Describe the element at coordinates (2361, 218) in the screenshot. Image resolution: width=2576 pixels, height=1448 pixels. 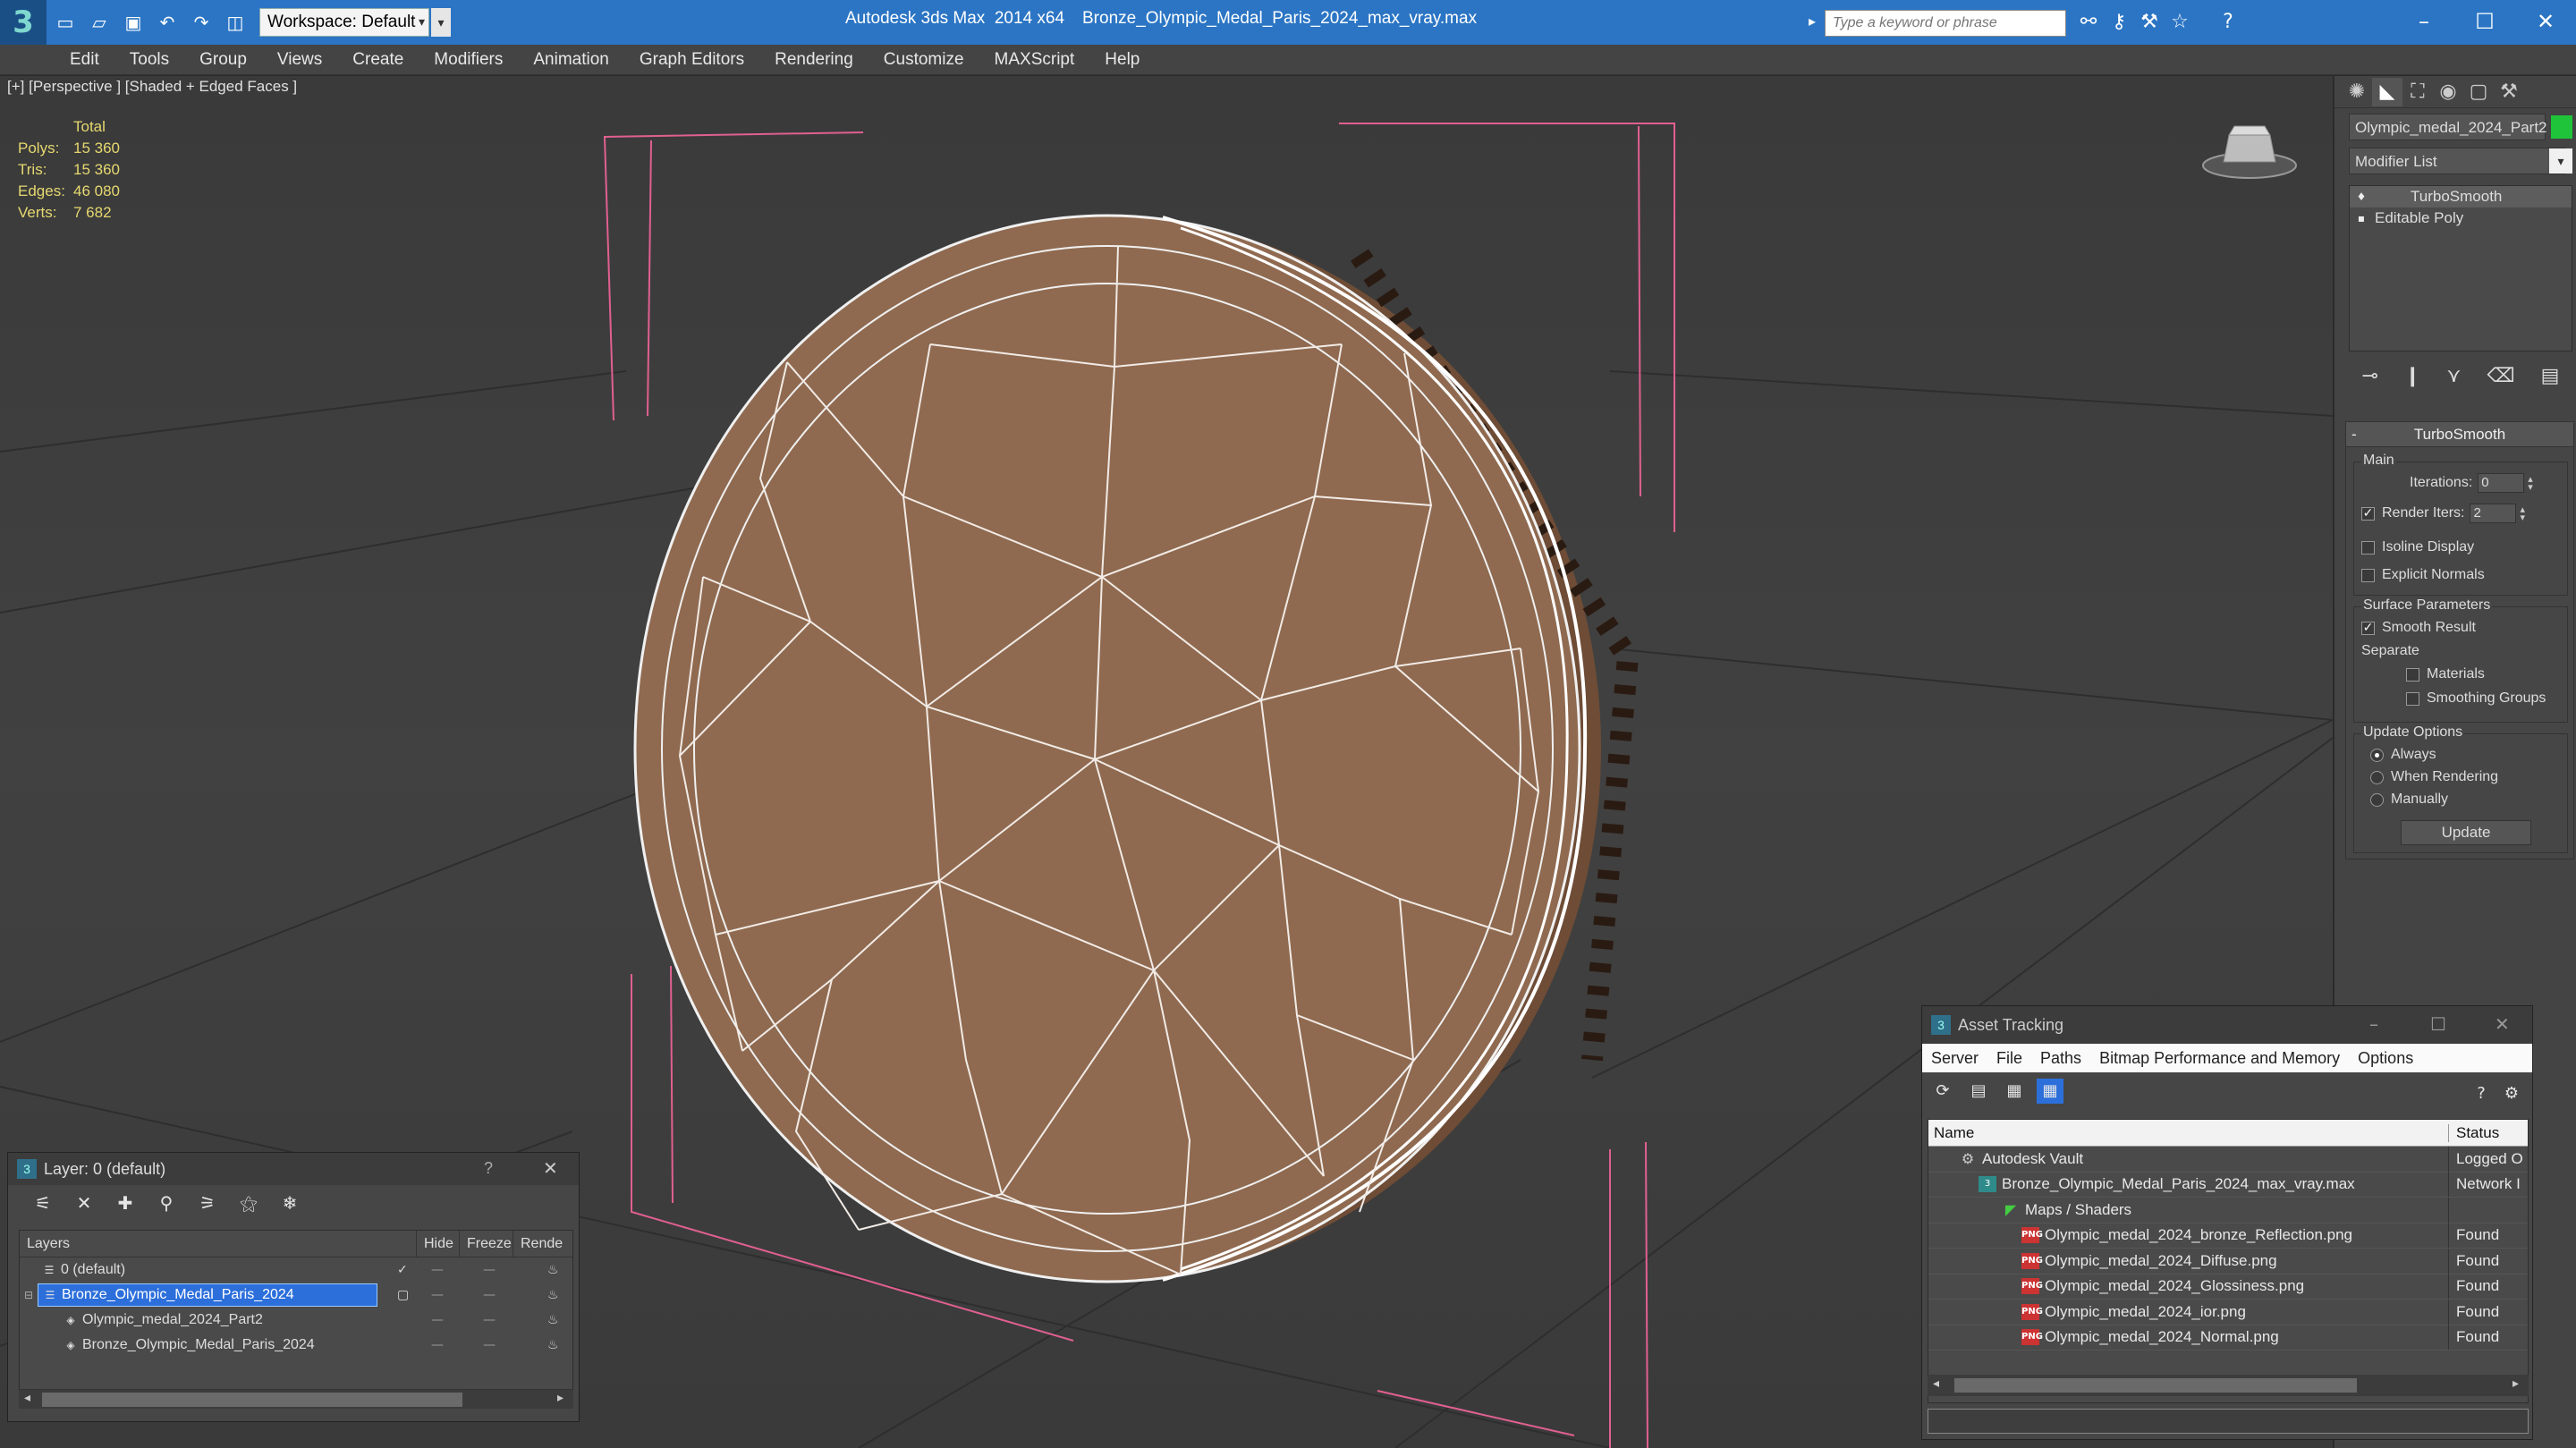
I see `expand-icon: ▪` at that location.